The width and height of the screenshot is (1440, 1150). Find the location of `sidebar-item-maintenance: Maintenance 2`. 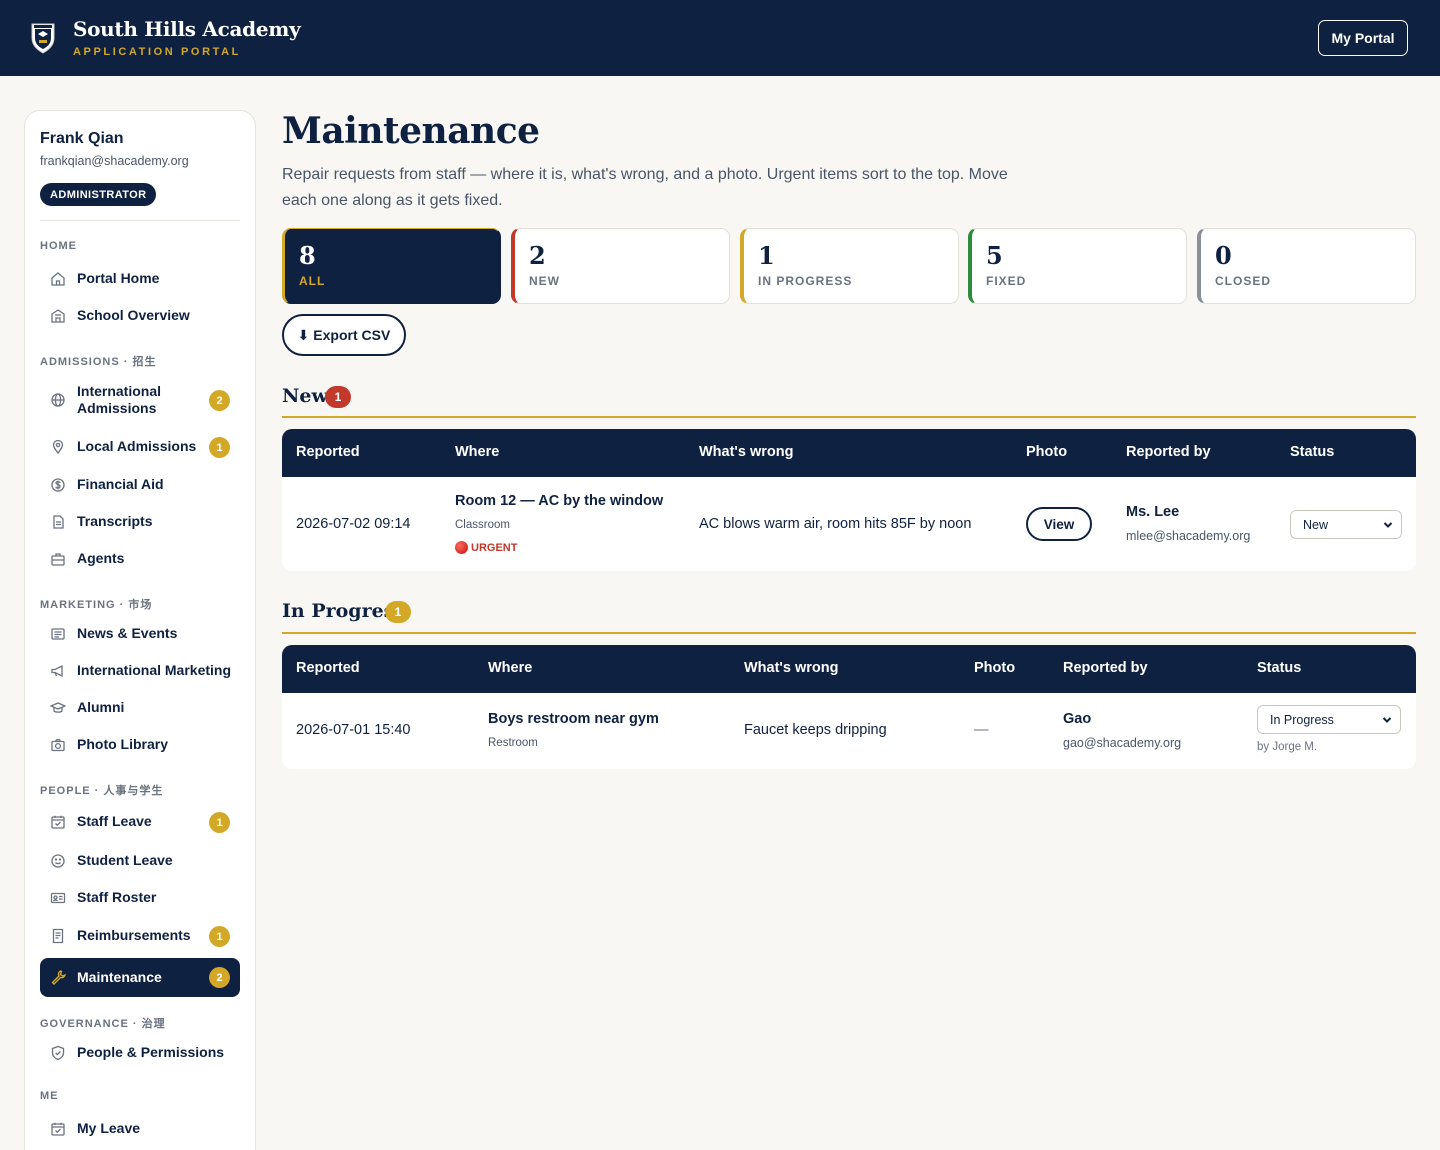

sidebar-item-maintenance: Maintenance 2 is located at coordinates (140, 977).